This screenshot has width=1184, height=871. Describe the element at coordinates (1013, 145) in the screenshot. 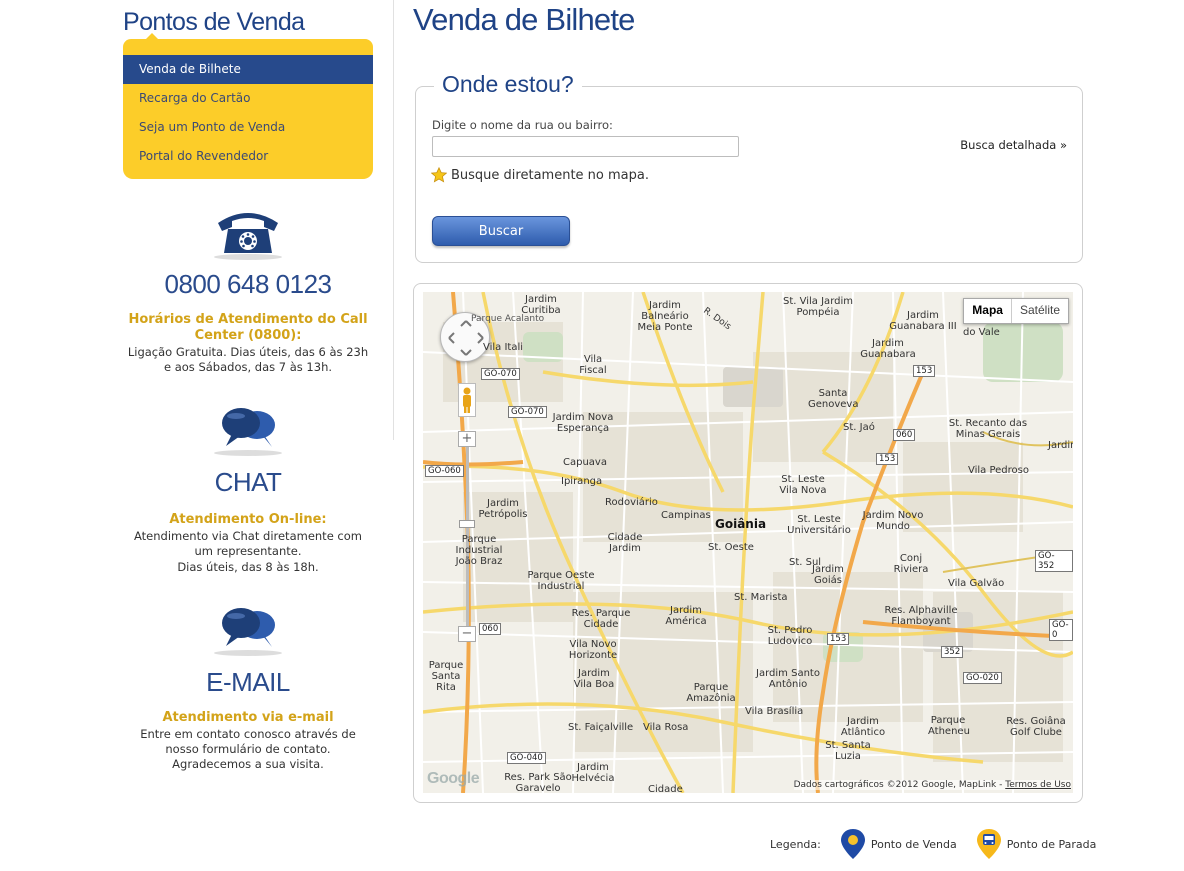

I see `detailed-search-link: Busca detalhada »` at that location.